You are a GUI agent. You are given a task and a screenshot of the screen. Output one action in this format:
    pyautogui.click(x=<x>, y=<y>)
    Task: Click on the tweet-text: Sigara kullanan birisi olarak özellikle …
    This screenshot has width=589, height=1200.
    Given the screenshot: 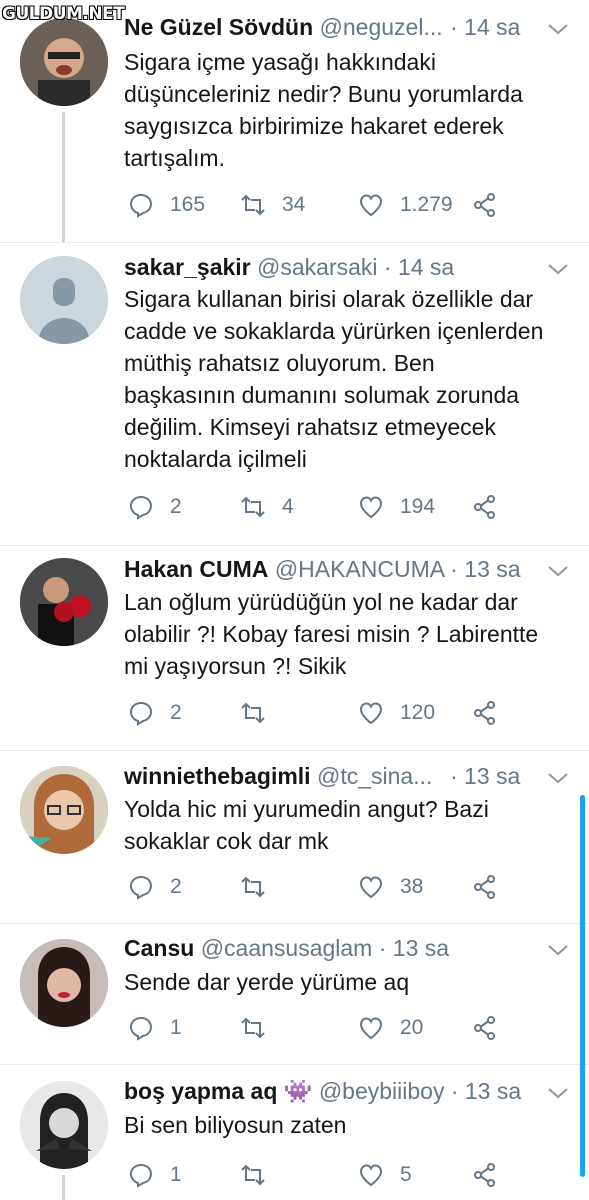 What is the action you would take?
    pyautogui.click(x=334, y=379)
    